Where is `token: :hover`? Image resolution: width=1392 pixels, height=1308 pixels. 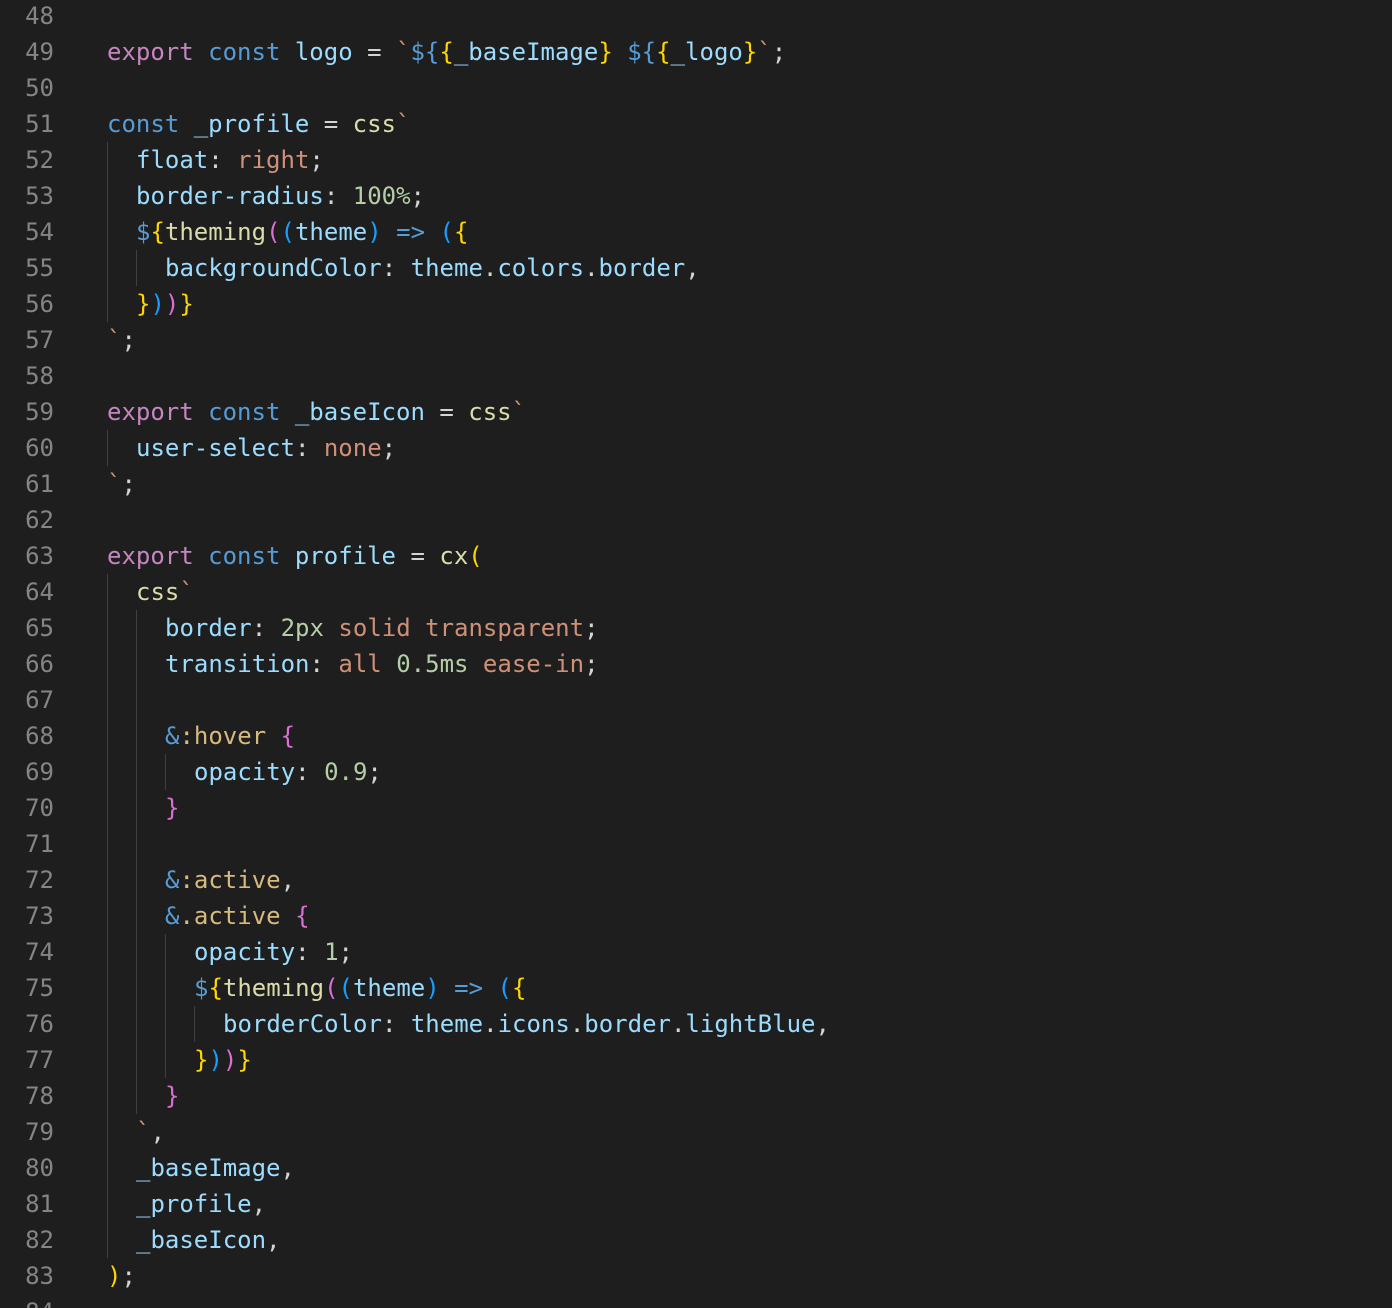 token: :hover is located at coordinates (223, 736).